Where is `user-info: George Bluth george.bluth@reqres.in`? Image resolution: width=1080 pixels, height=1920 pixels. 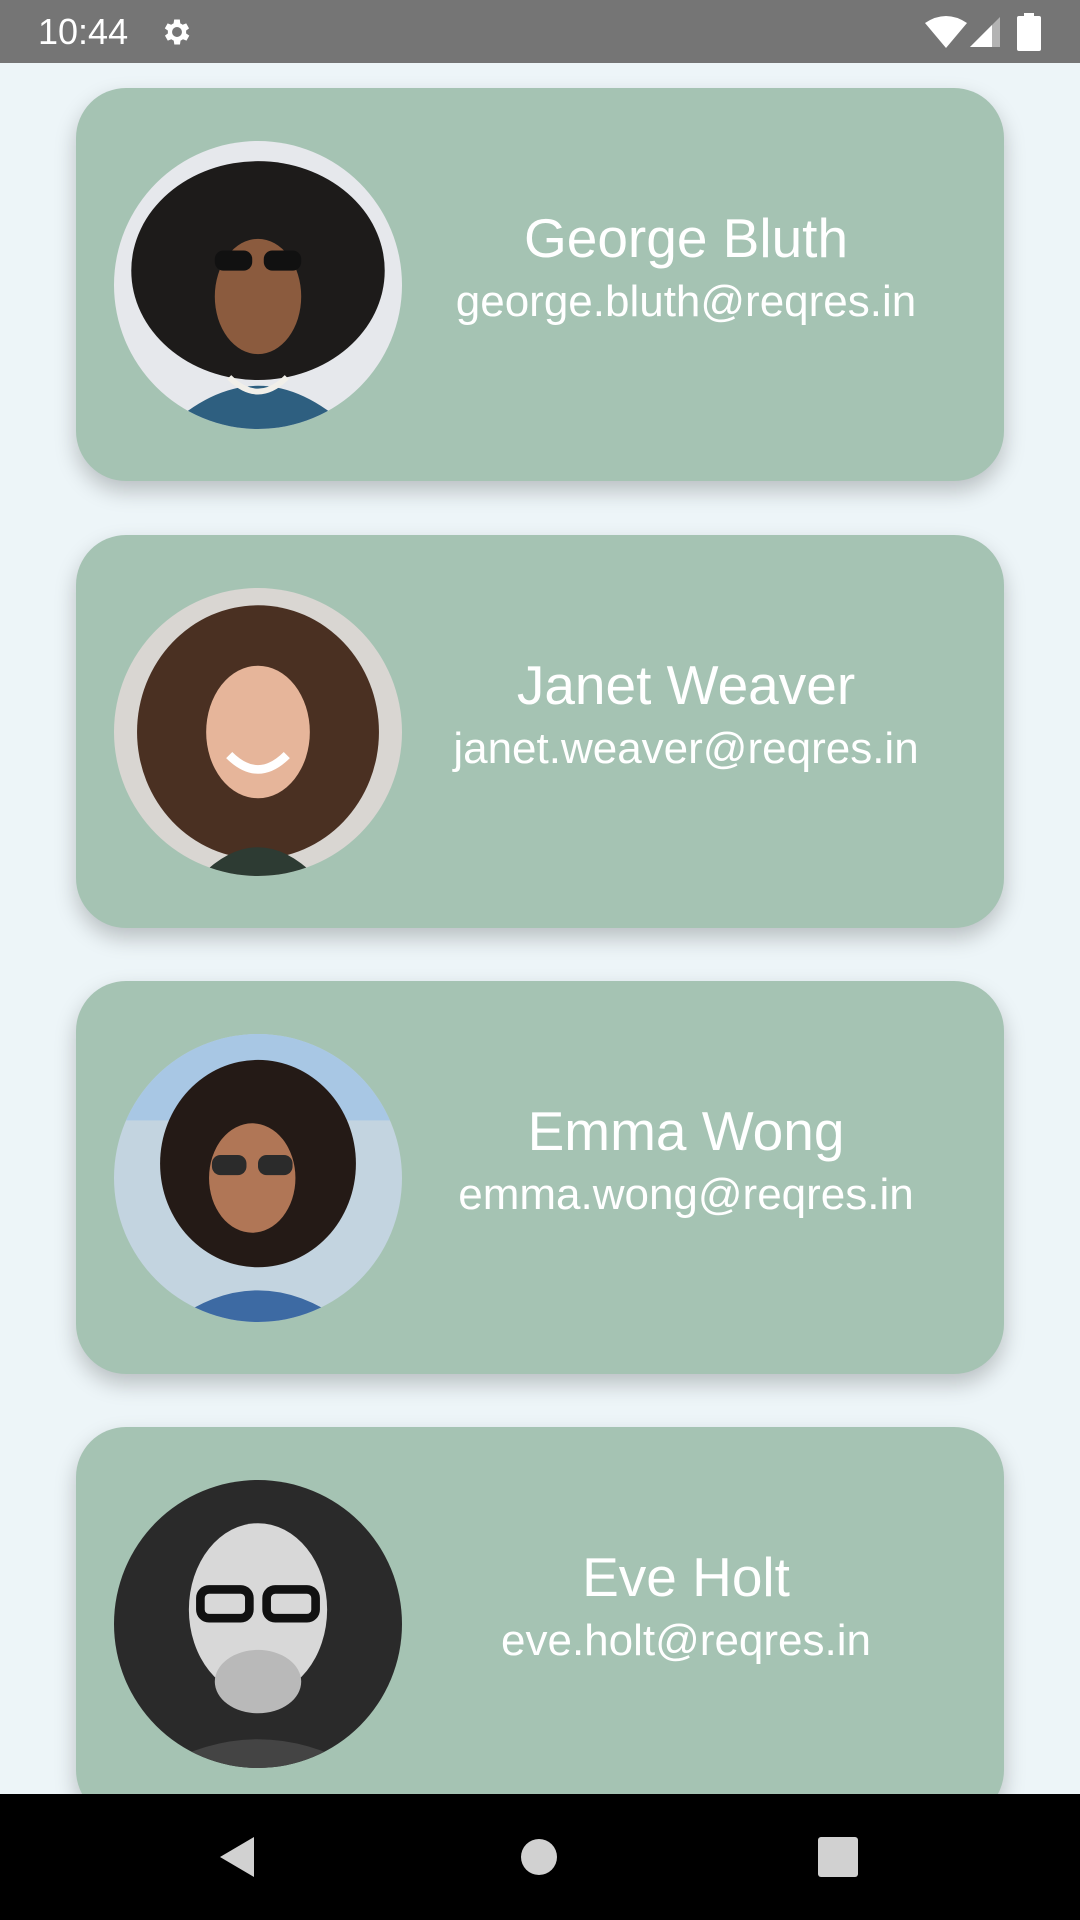 user-info: George Bluth george.bluth@reqres.in is located at coordinates (686, 284).